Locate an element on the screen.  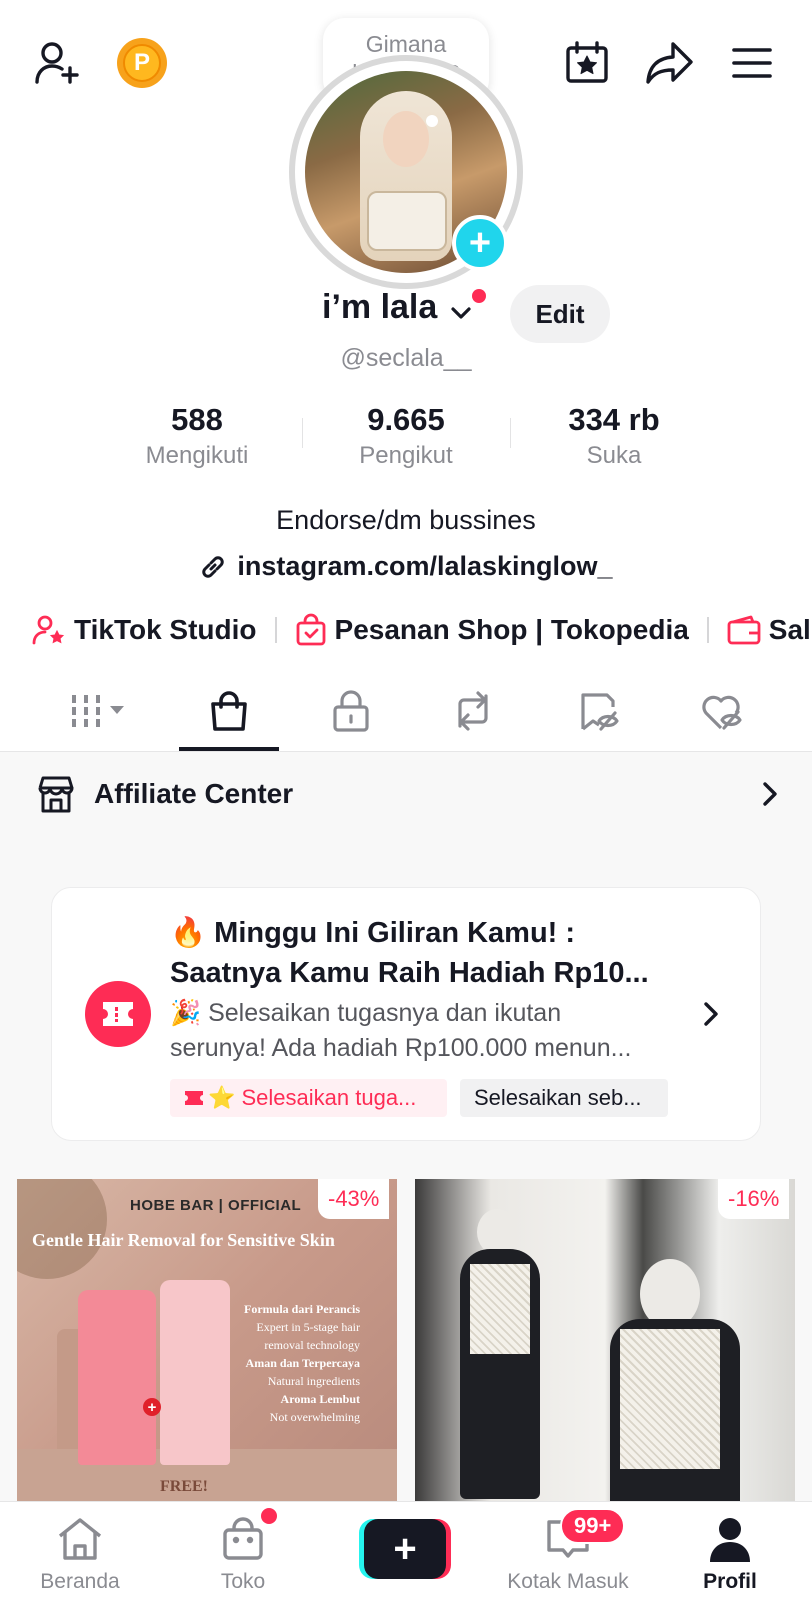
nav-home: Beranda is located at coordinates (80, 1551).